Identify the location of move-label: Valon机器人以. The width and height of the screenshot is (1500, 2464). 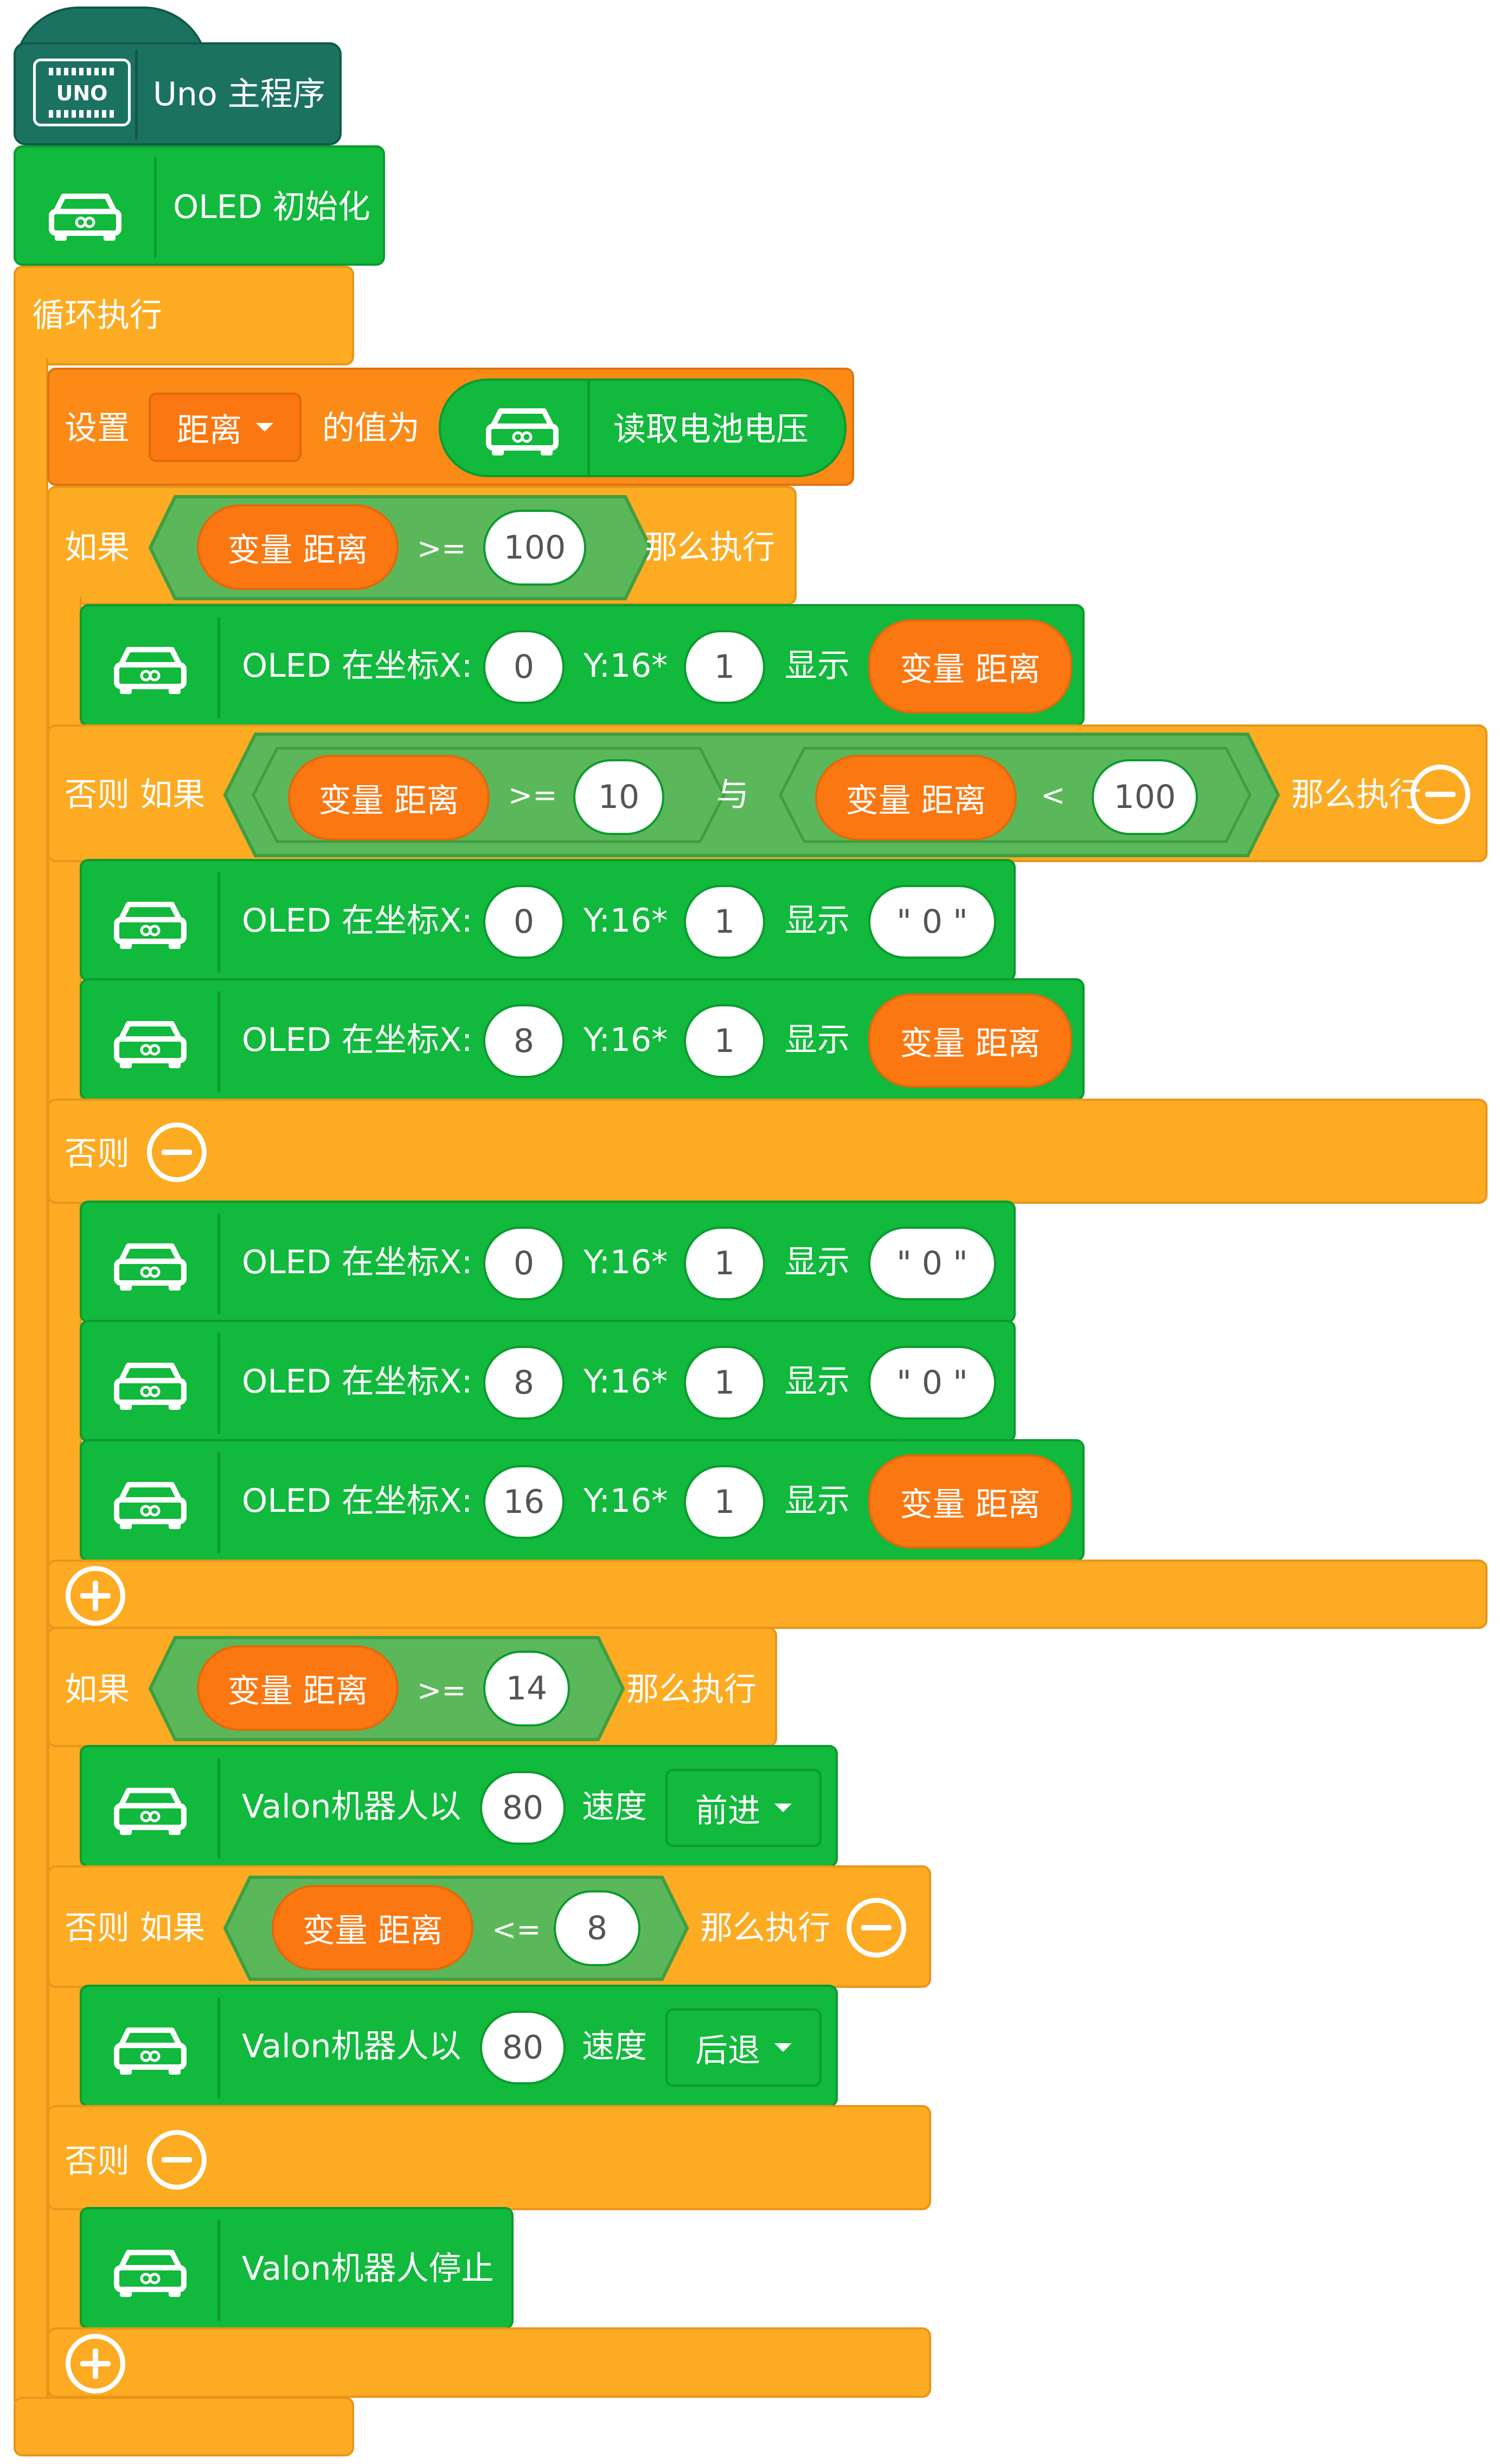
(352, 1807).